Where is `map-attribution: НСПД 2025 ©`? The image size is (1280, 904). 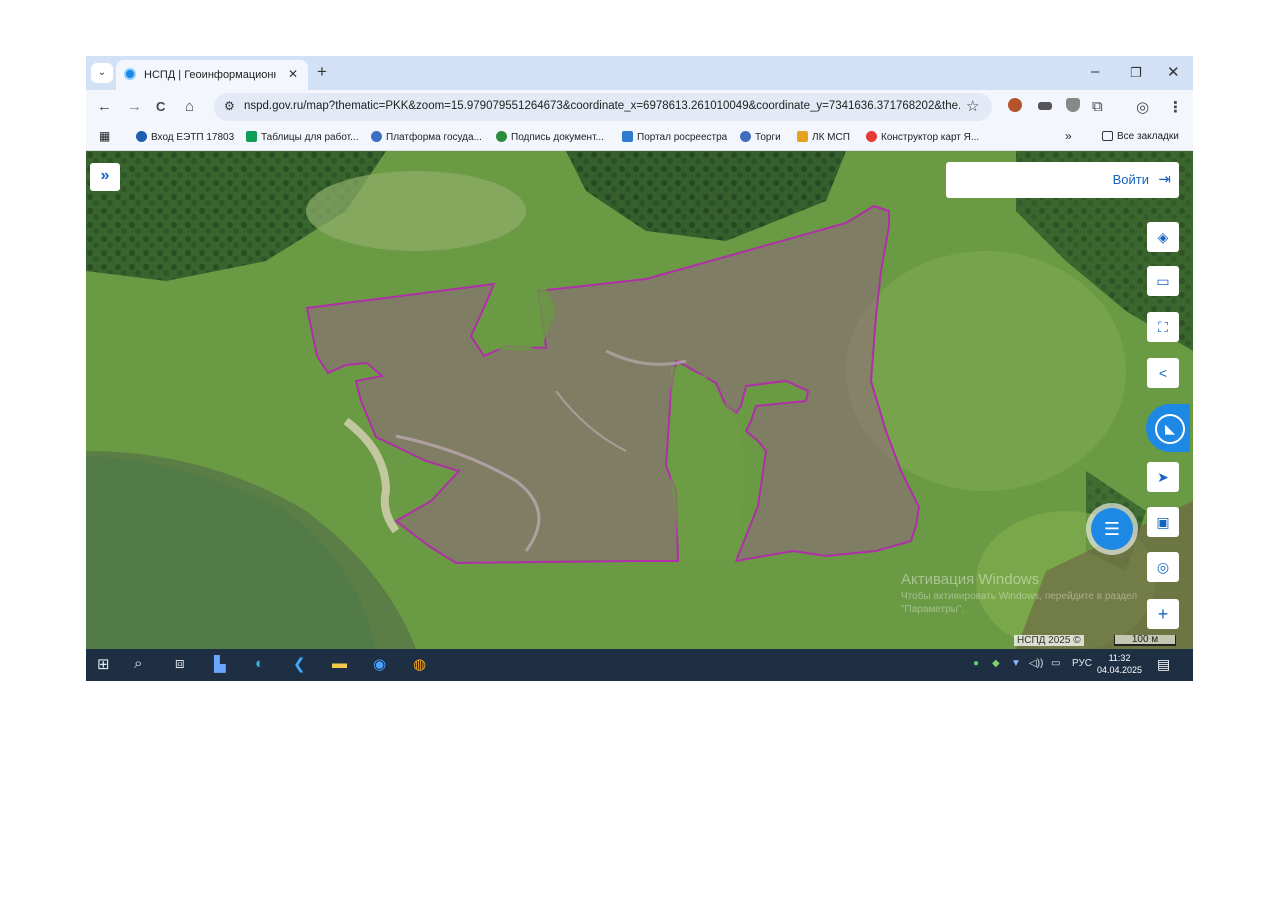 map-attribution: НСПД 2025 © is located at coordinates (1049, 640).